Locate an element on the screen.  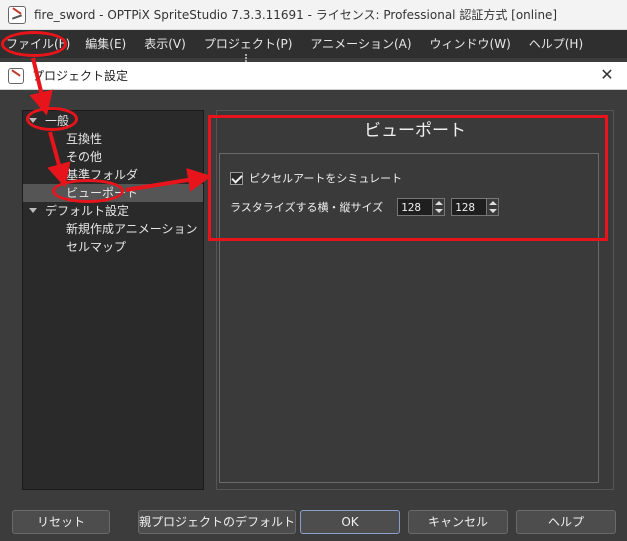
dialog-title: プロジェクト設定 is located at coordinates (80, 76).